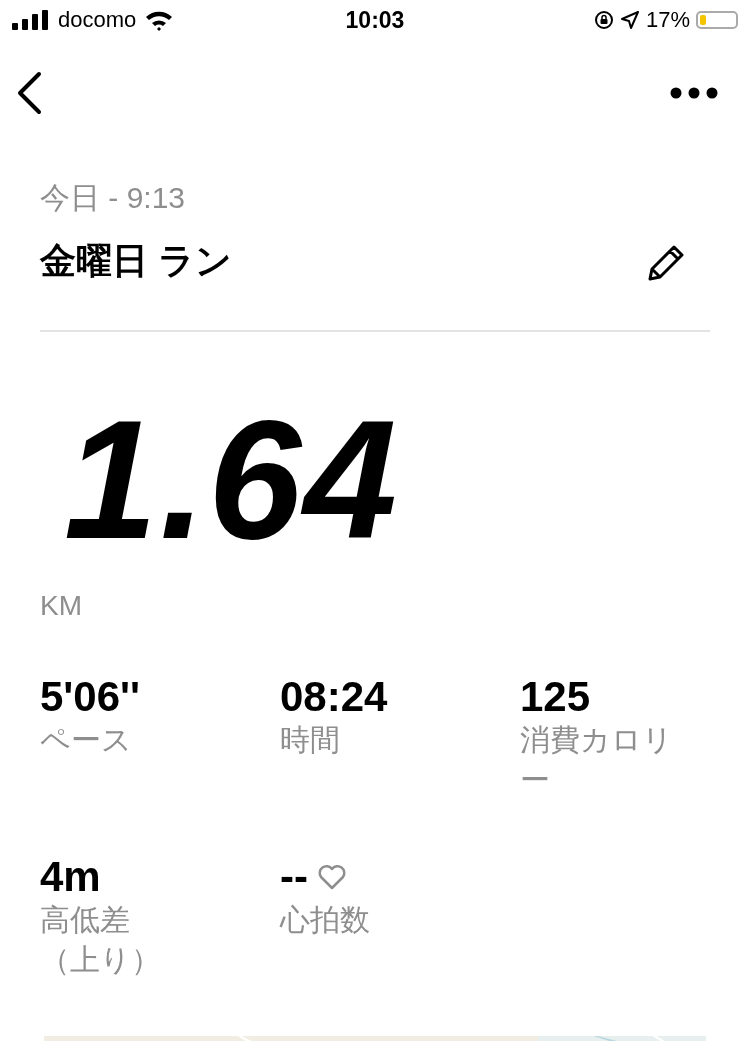 The width and height of the screenshot is (750, 1041). I want to click on stat-value: 5'06'', so click(90, 697).